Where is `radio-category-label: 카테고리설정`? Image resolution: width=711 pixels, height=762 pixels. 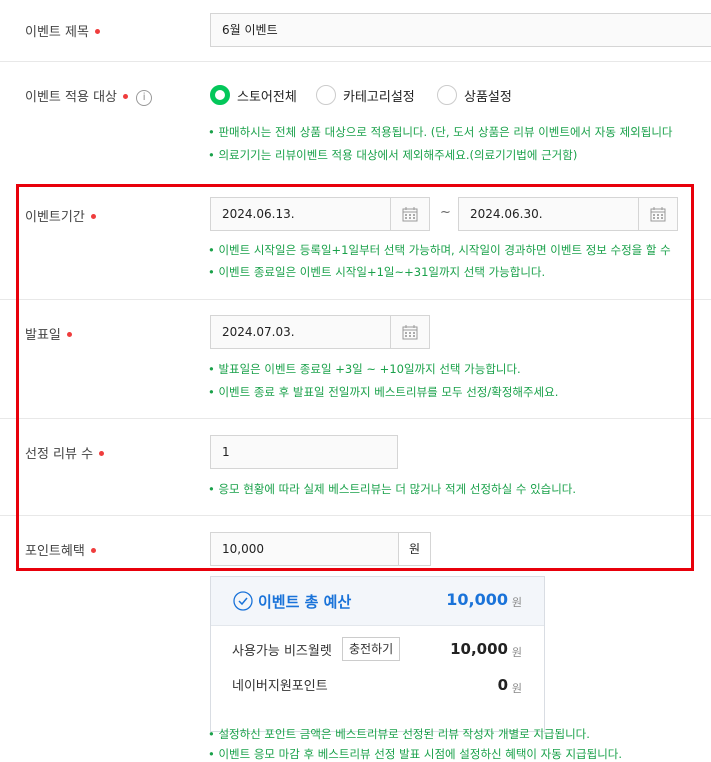 radio-category-label: 카테고리설정 is located at coordinates (379, 95).